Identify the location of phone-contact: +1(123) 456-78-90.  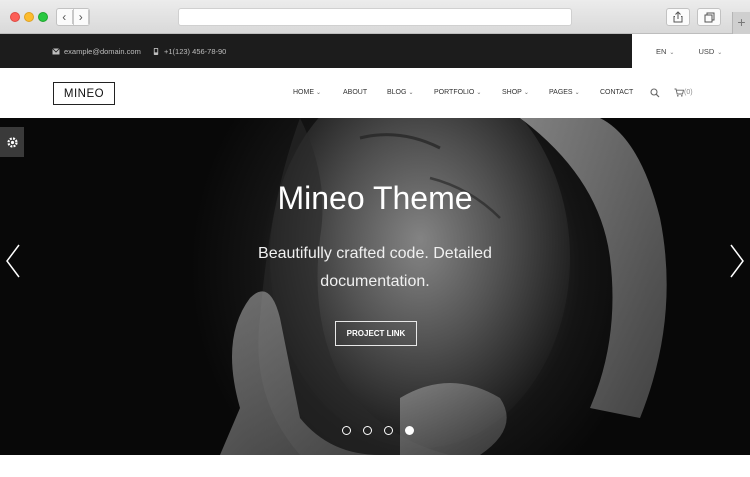
(189, 51).